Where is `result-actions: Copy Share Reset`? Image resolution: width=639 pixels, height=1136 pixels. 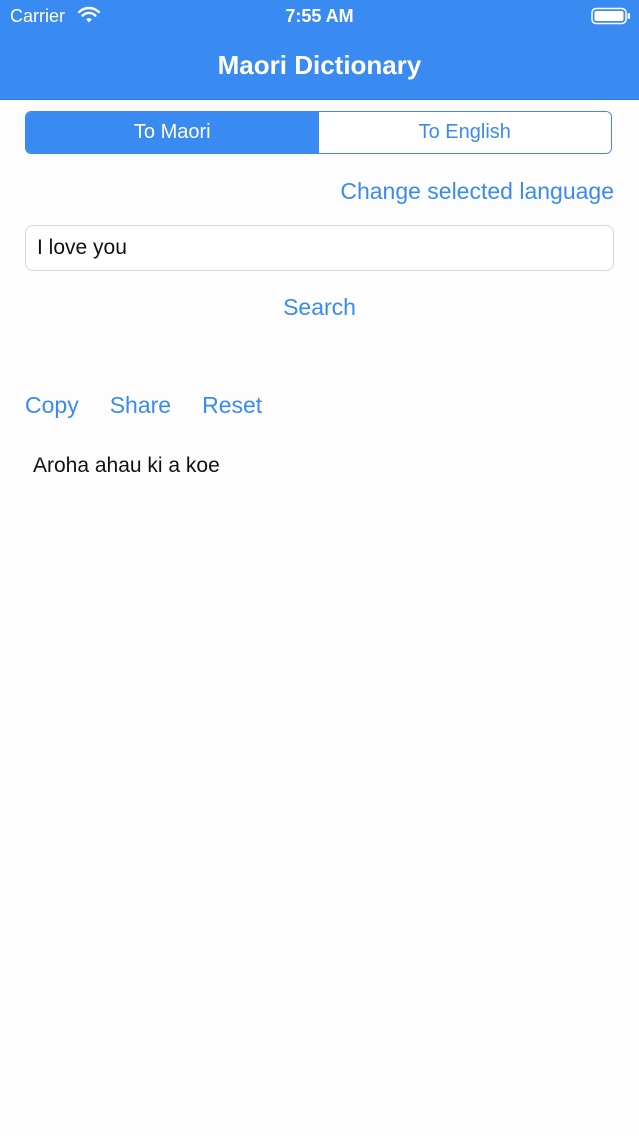 result-actions: Copy Share Reset is located at coordinates (143, 405).